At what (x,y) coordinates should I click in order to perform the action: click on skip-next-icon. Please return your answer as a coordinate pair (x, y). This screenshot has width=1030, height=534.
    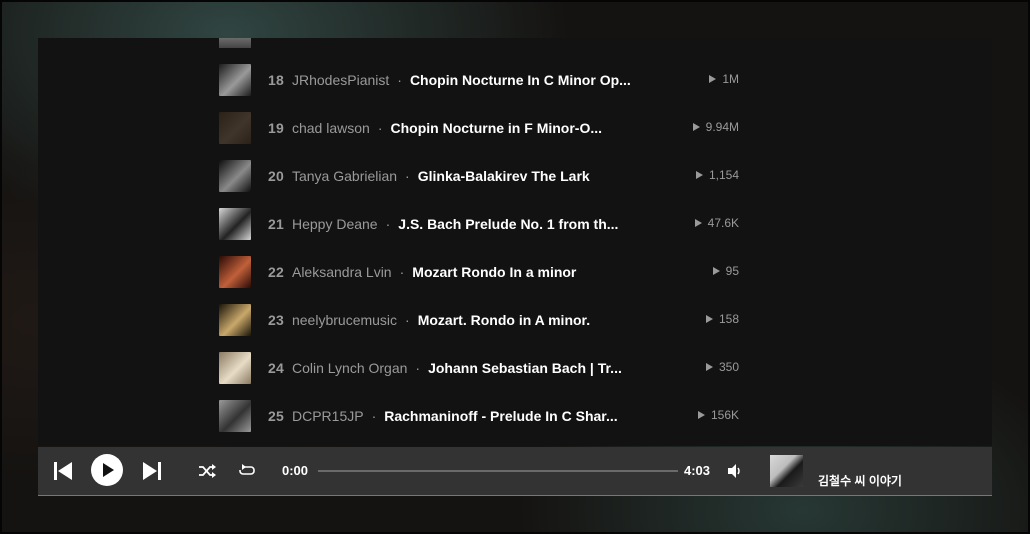
    Looking at the image, I should click on (152, 471).